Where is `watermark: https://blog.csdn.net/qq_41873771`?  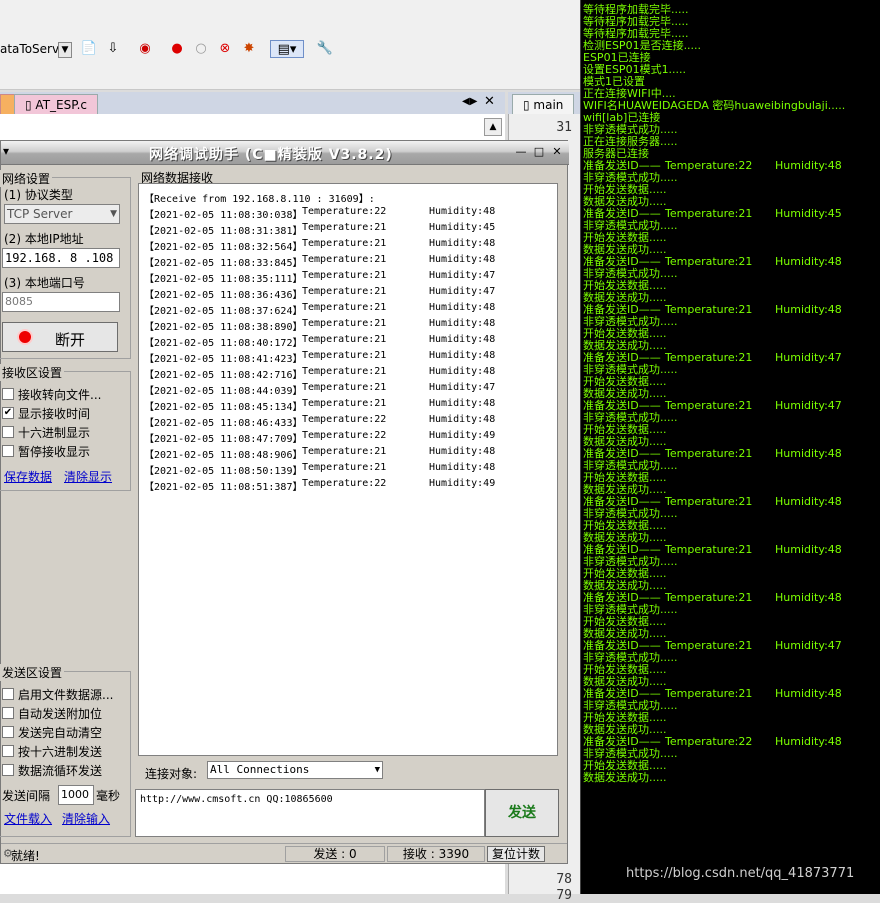
watermark: https://blog.csdn.net/qq_41873771 is located at coordinates (740, 873).